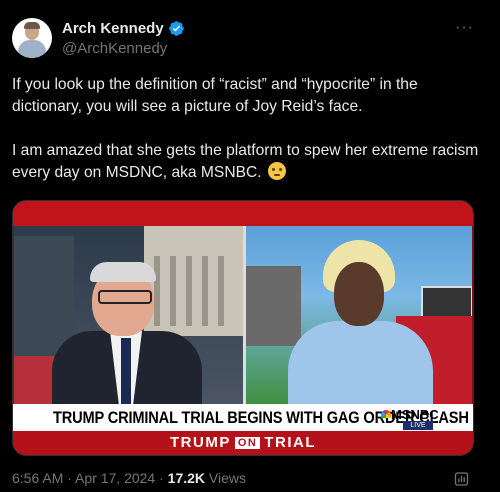 The width and height of the screenshot is (500, 492). I want to click on author-handle: @ArchKennedy, so click(114, 48).